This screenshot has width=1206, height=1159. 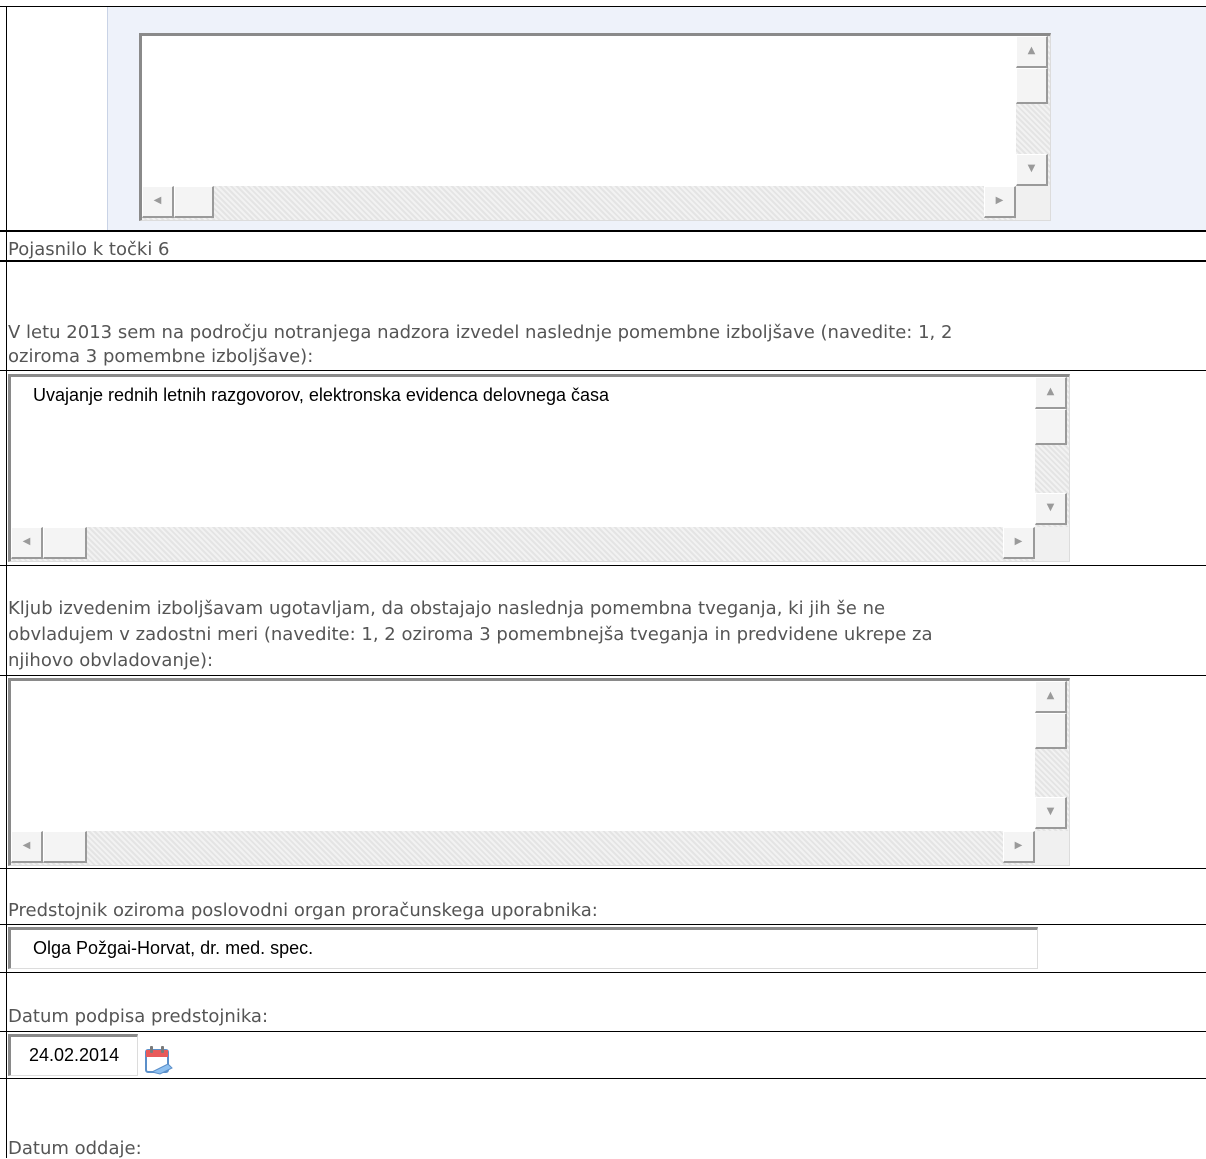 I want to click on top-textarea: ▲ ▼ ◀ ▶, so click(x=595, y=127).